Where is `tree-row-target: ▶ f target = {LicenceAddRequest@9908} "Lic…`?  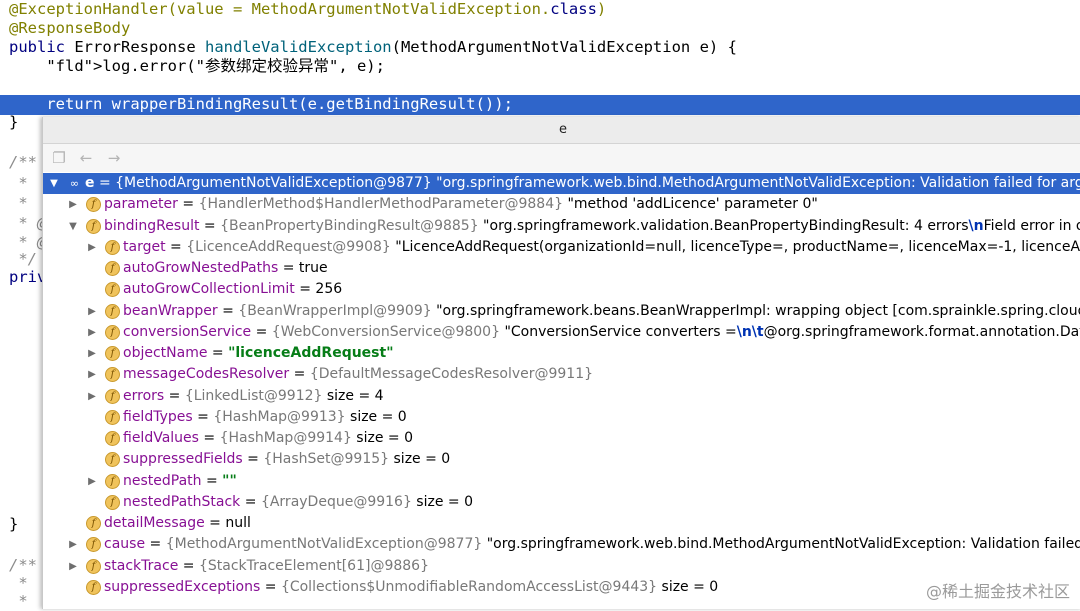
tree-row-target: ▶ f target = {LicenceAddRequest@9908} "Lic… is located at coordinates (561, 247).